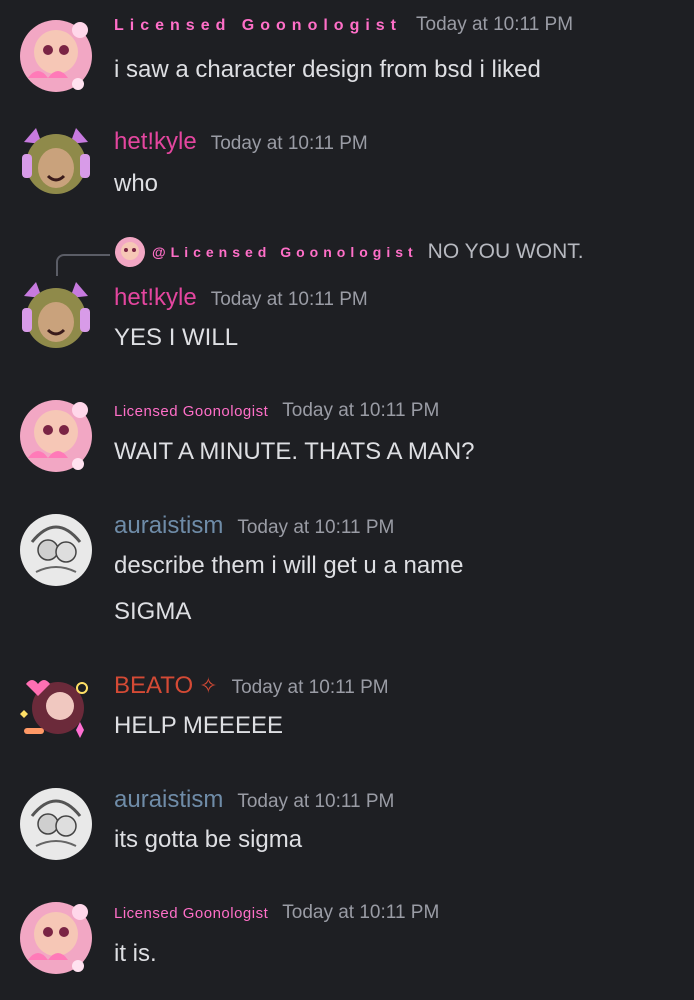 Image resolution: width=694 pixels, height=1000 pixels. Describe the element at coordinates (198, 725) in the screenshot. I see `message-text: HELP MEEEEE` at that location.